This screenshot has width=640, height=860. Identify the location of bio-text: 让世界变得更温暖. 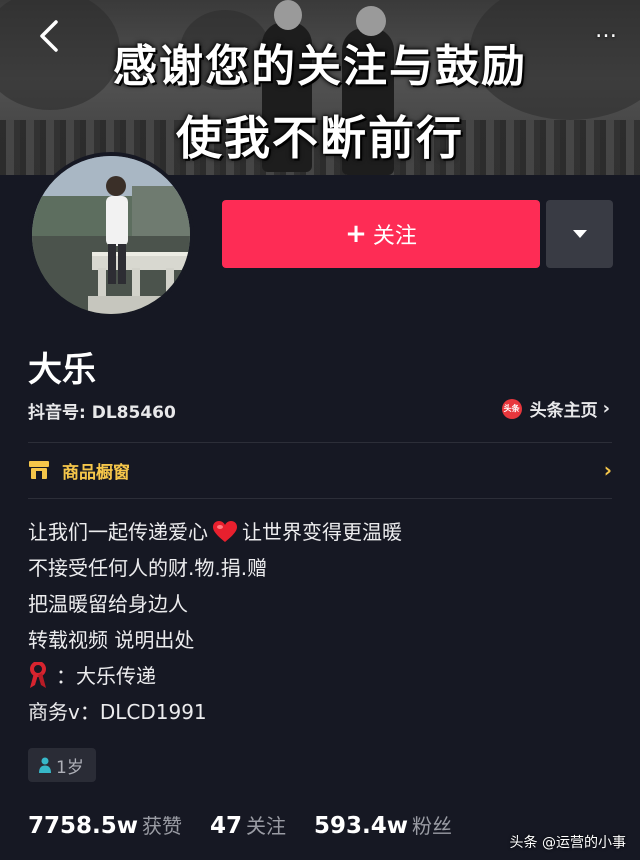
(322, 532).